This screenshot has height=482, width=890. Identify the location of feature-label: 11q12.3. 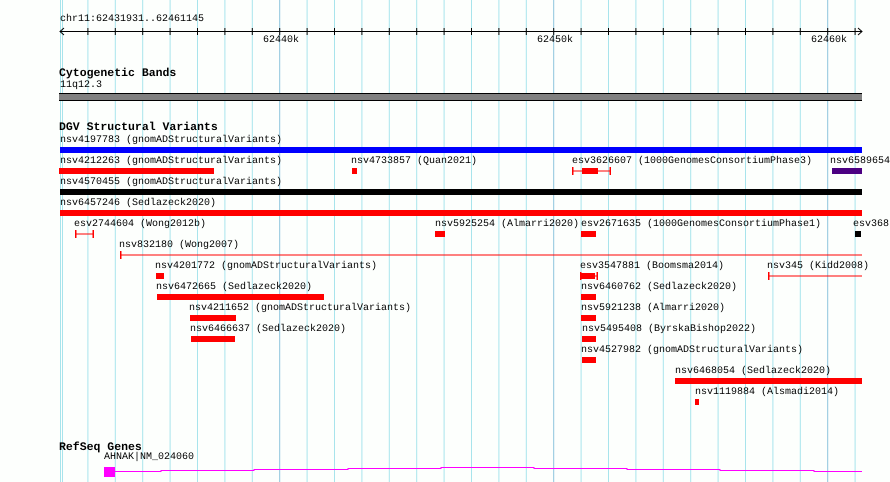
(81, 86).